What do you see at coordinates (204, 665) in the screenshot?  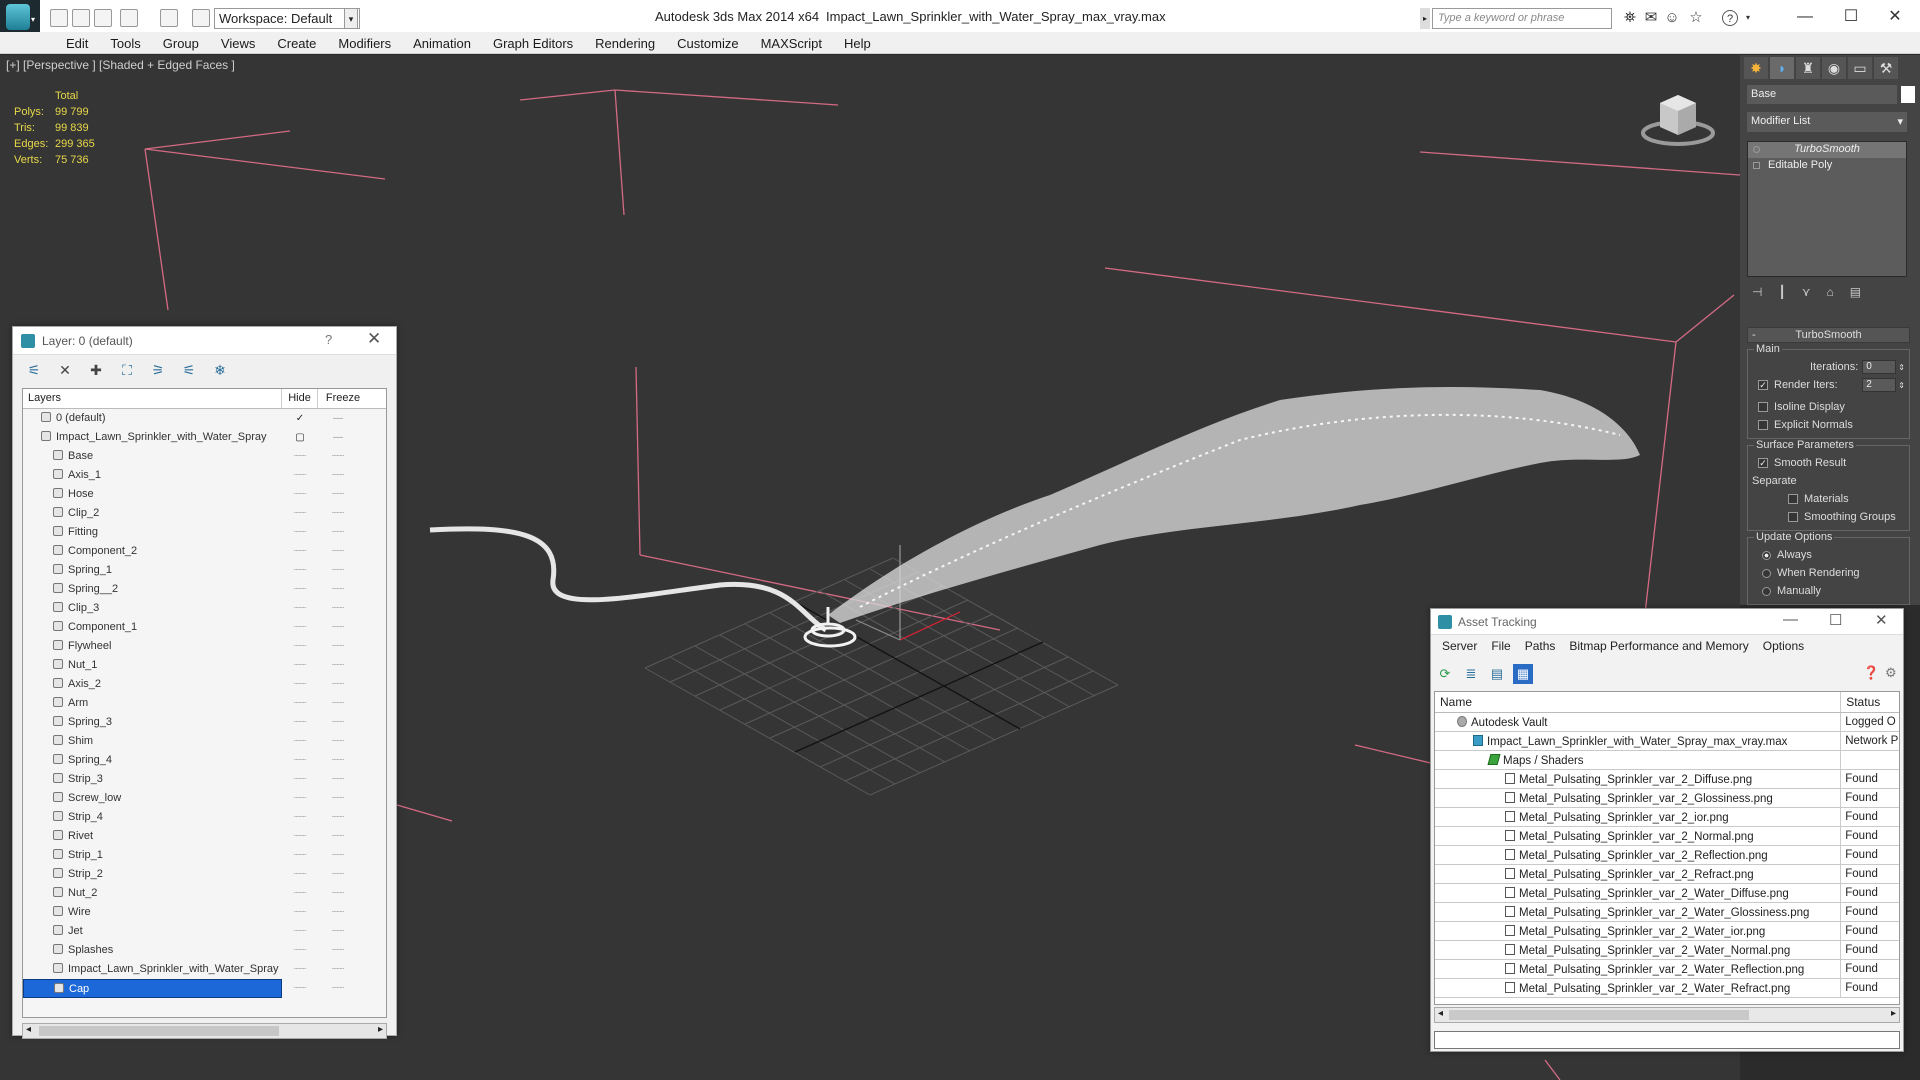 I see `layer-row: Nut_1 ┈┈ ┈┈` at bounding box center [204, 665].